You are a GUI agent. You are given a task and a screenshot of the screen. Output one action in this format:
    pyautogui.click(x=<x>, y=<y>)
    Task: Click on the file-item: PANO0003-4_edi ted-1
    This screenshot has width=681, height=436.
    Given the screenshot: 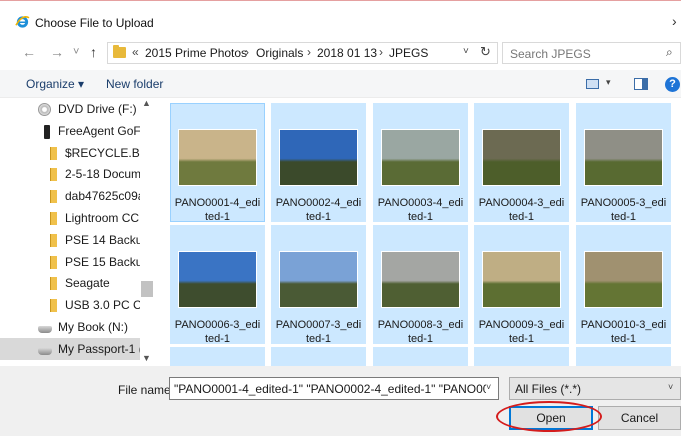 What is the action you would take?
    pyautogui.click(x=420, y=163)
    